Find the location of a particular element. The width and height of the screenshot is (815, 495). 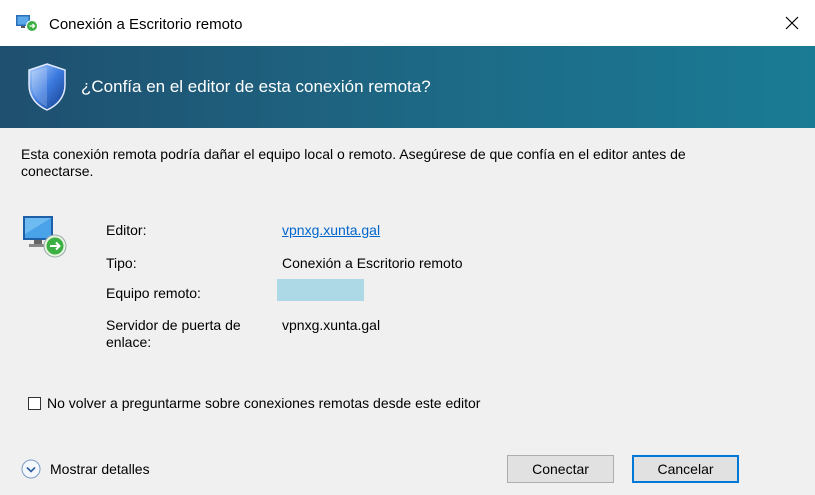

show-details-toggle: Mostrar detalles is located at coordinates (85, 469).